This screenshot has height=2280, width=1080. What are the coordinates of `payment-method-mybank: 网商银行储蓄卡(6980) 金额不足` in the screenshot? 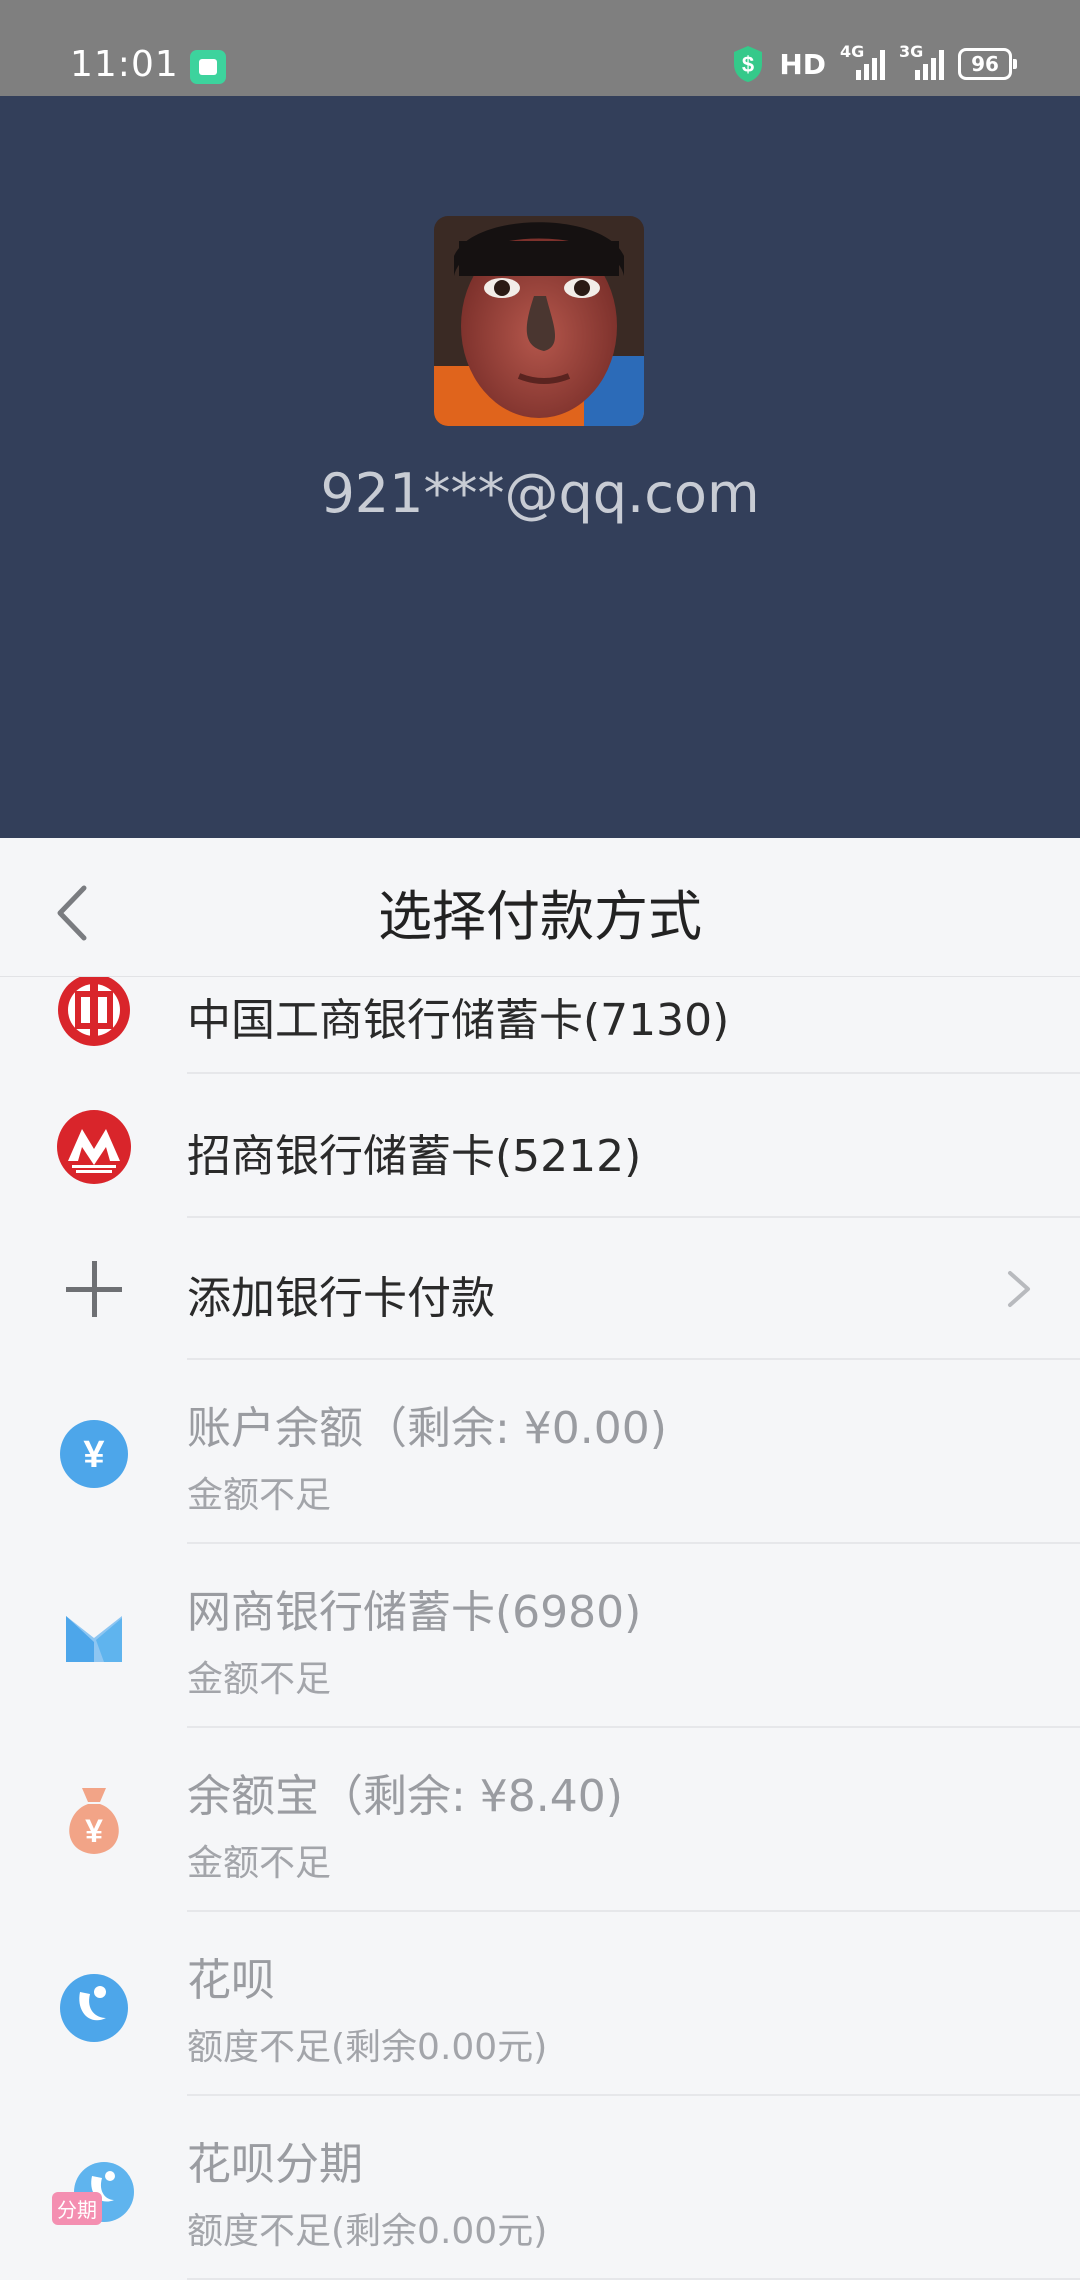 It's located at (540, 1636).